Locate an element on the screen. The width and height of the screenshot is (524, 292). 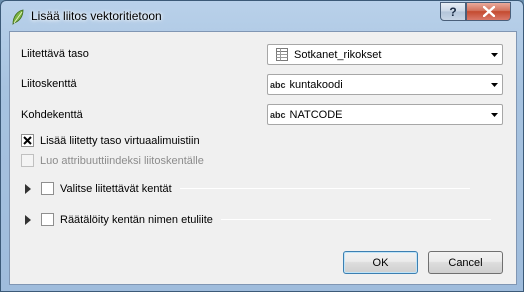
close-button is located at coordinates (488, 11).